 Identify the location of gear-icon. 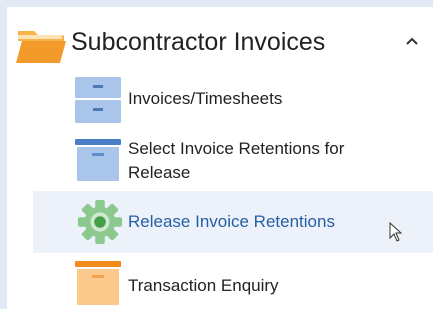
(100, 222).